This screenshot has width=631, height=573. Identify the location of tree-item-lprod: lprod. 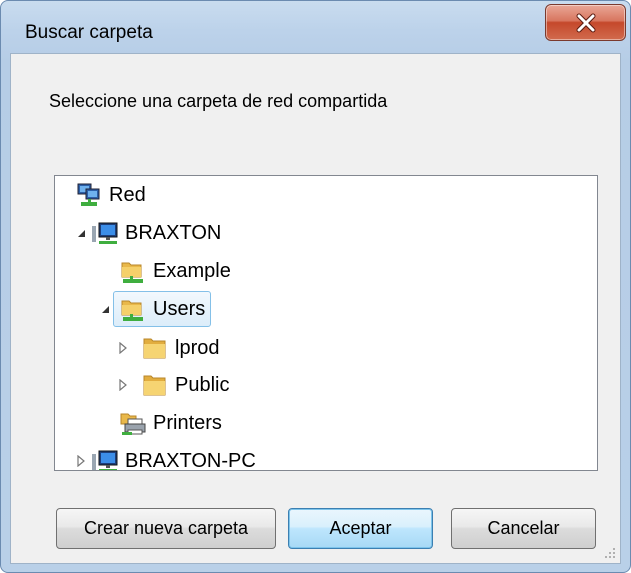
(169, 348).